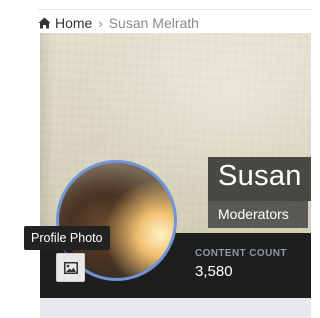 The image size is (320, 318). Describe the element at coordinates (73, 23) in the screenshot. I see `breadcrumb-home-label: Home` at that location.